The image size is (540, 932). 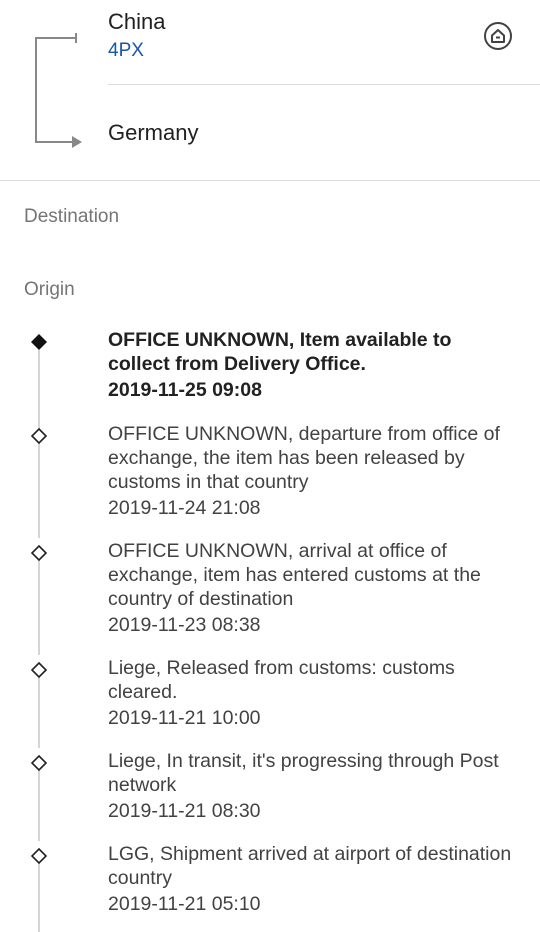 What do you see at coordinates (126, 51) in the screenshot?
I see `carrier-link: 4PX` at bounding box center [126, 51].